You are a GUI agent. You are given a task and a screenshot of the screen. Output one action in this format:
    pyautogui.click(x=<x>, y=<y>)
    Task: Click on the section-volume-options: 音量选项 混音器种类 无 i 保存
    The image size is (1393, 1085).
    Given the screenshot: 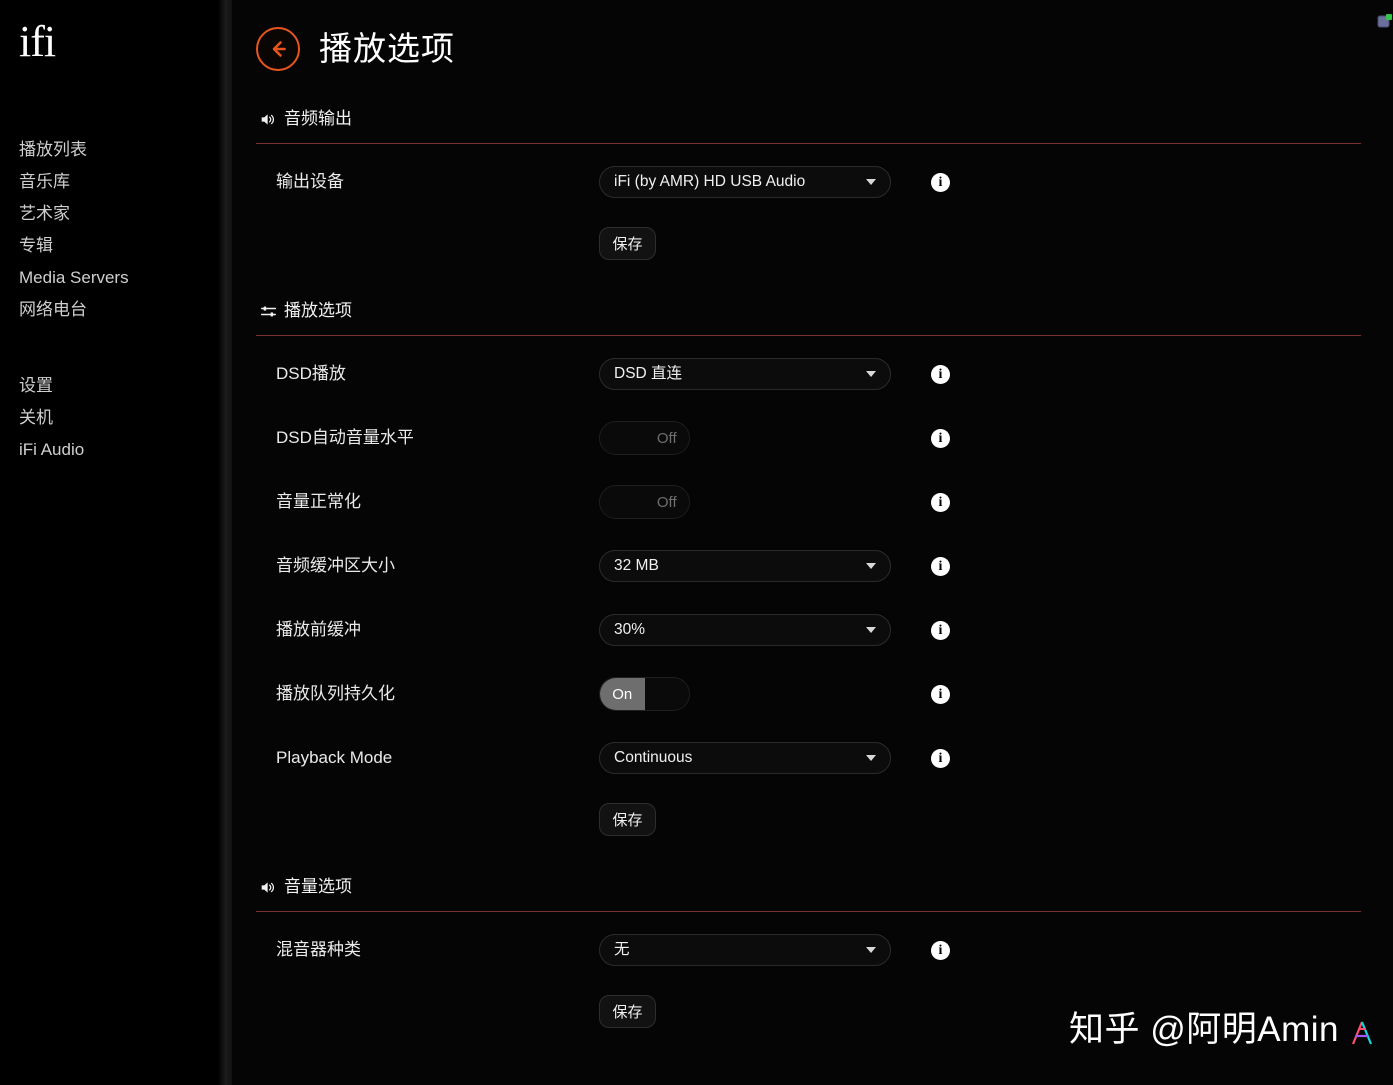 What is the action you would take?
    pyautogui.click(x=824, y=957)
    